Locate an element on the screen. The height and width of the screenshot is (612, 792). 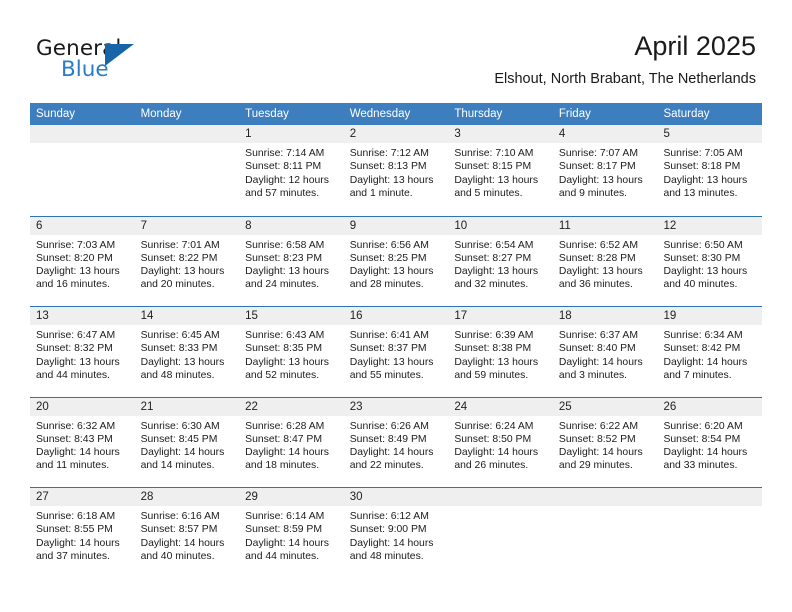
weekday-header-friday: Friday is located at coordinates (574, 114).